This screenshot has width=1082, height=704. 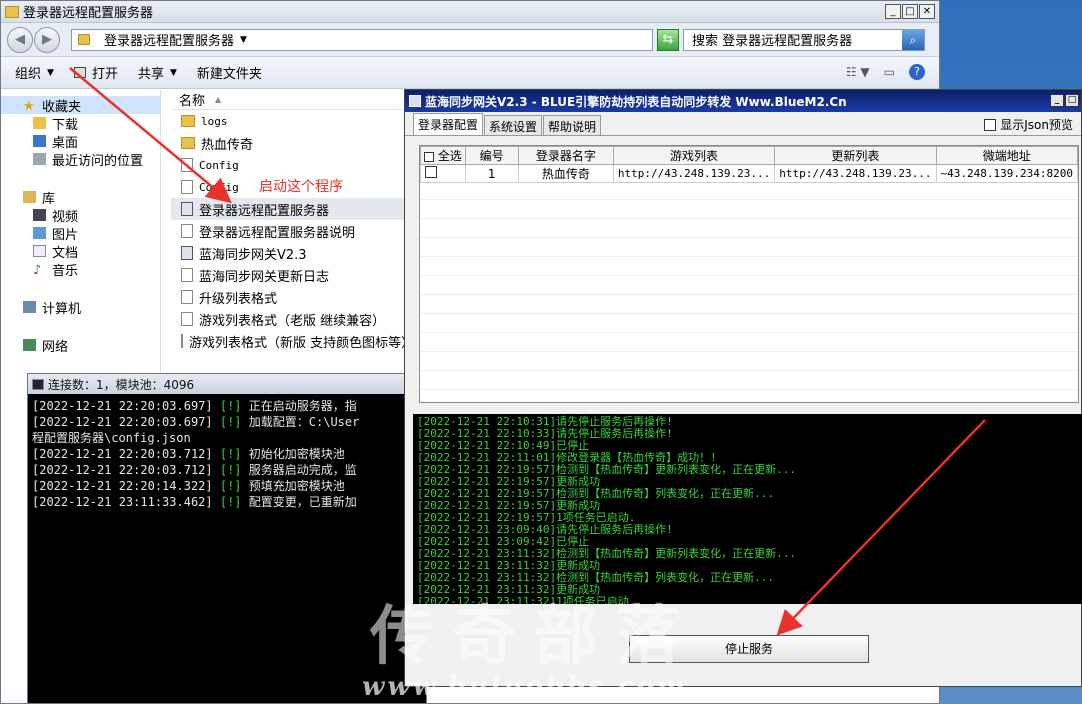 I want to click on arrow-to-program, so click(x=150, y=135).